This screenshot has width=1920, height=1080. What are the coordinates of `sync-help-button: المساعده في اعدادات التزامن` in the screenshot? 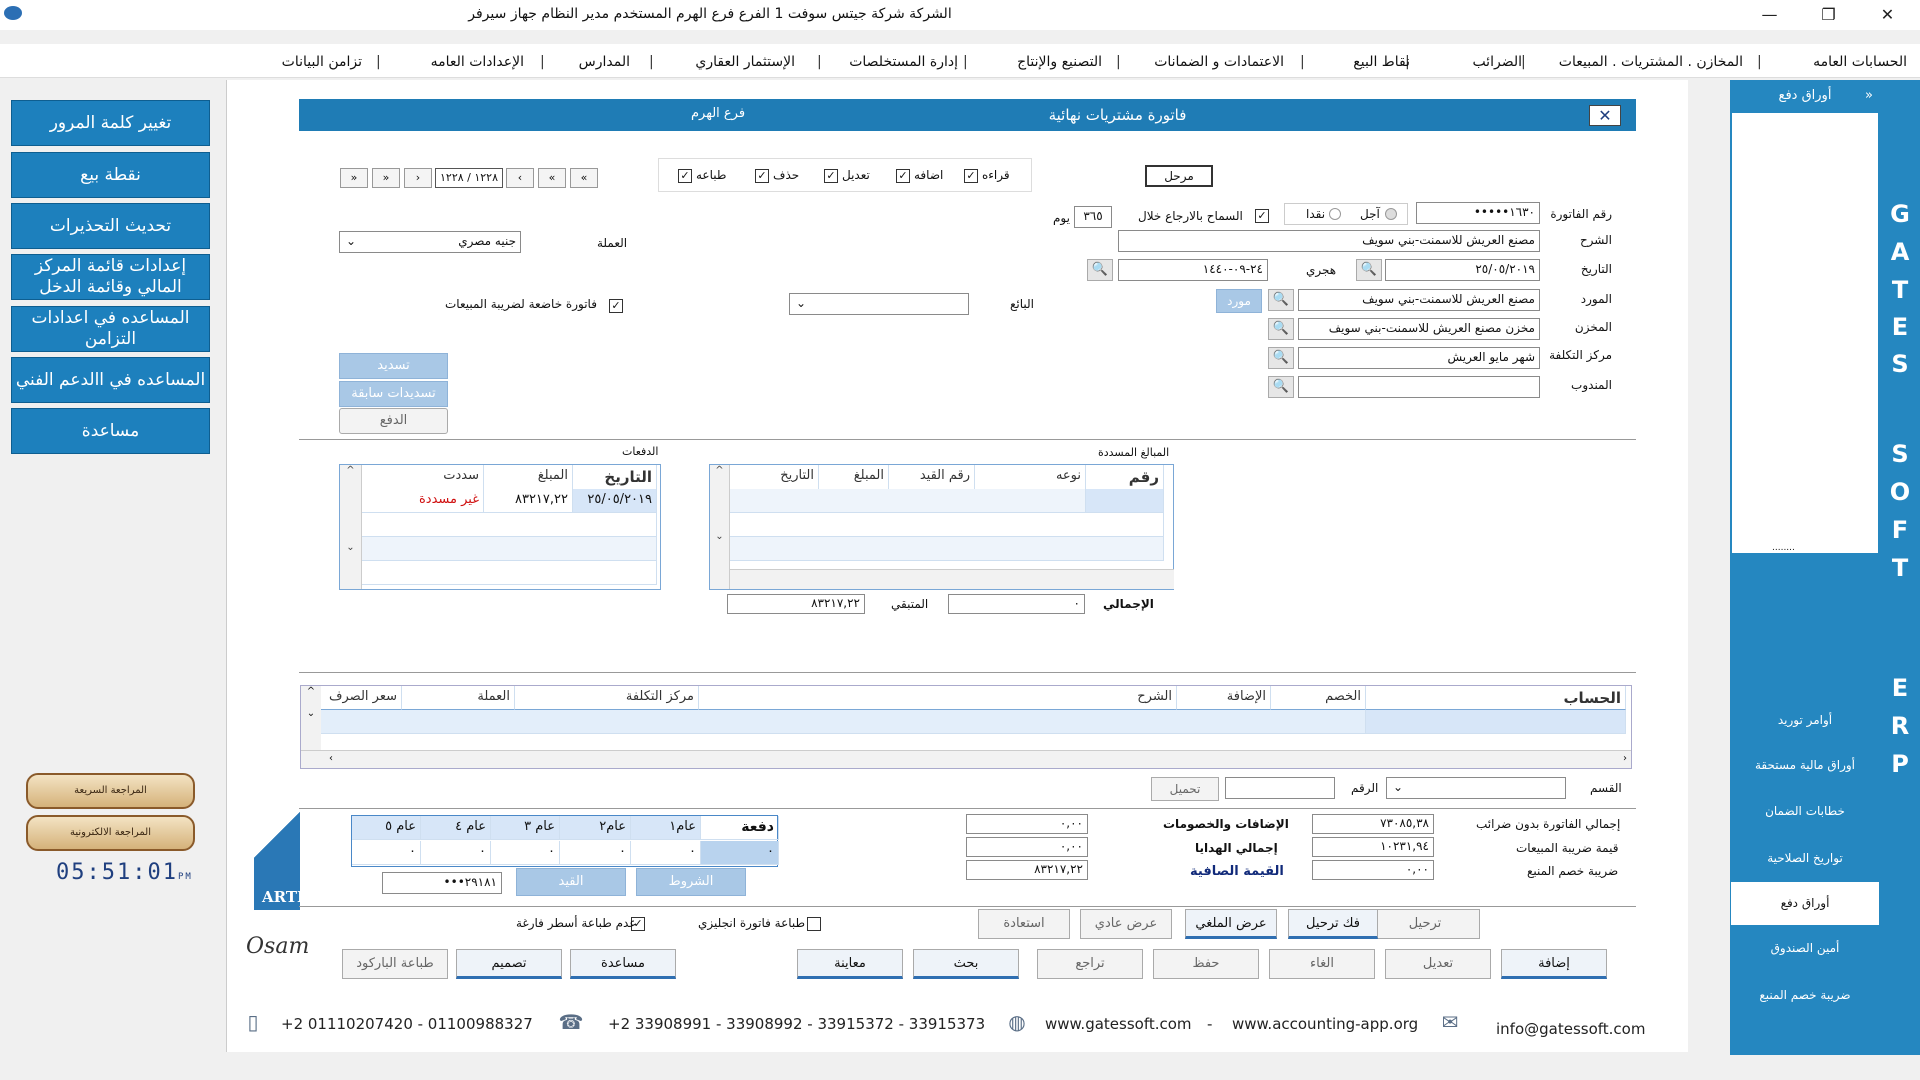 It's located at (110, 329).